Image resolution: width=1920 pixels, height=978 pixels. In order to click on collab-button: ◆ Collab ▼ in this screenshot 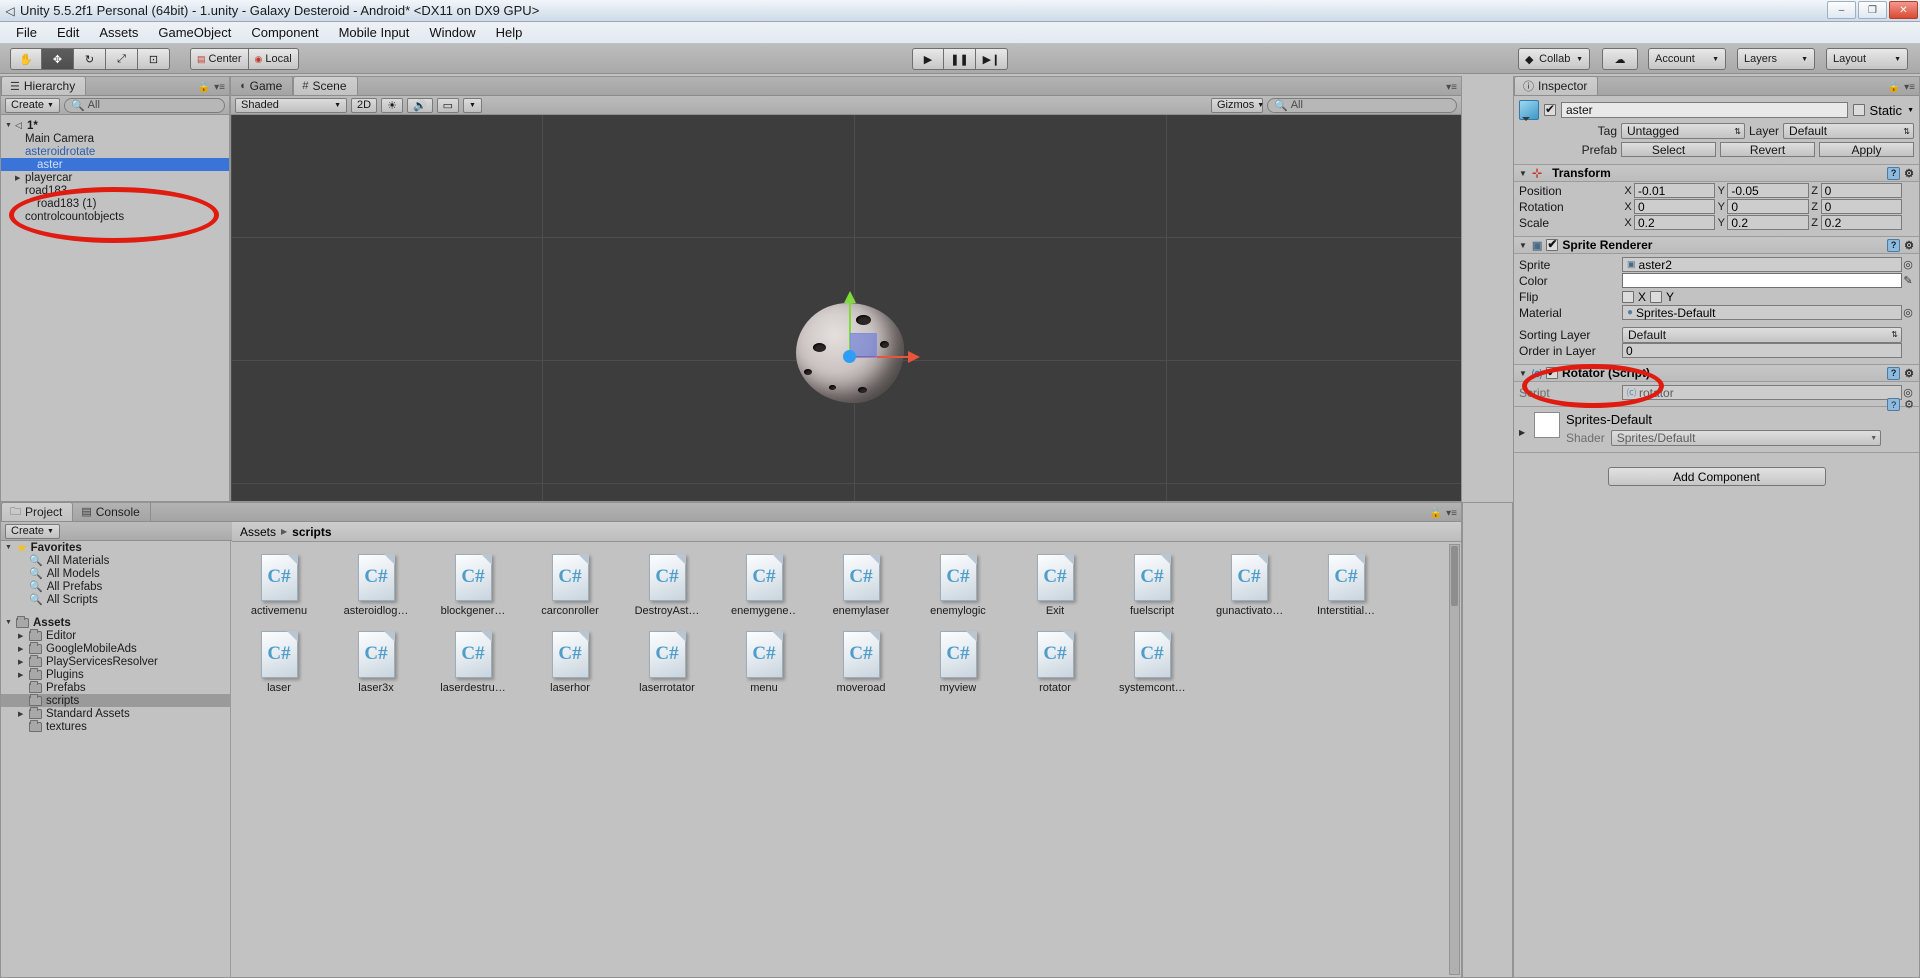, I will do `click(1554, 59)`.